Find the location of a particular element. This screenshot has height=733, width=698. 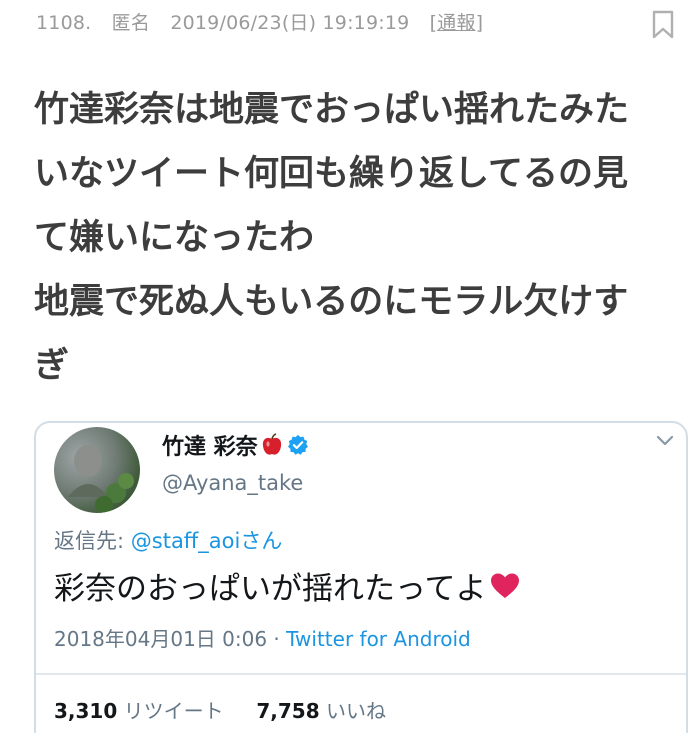

post-meta: 1108. 匿名 2019/06/23(日) 19:19:19 [通報] is located at coordinates (259, 21).